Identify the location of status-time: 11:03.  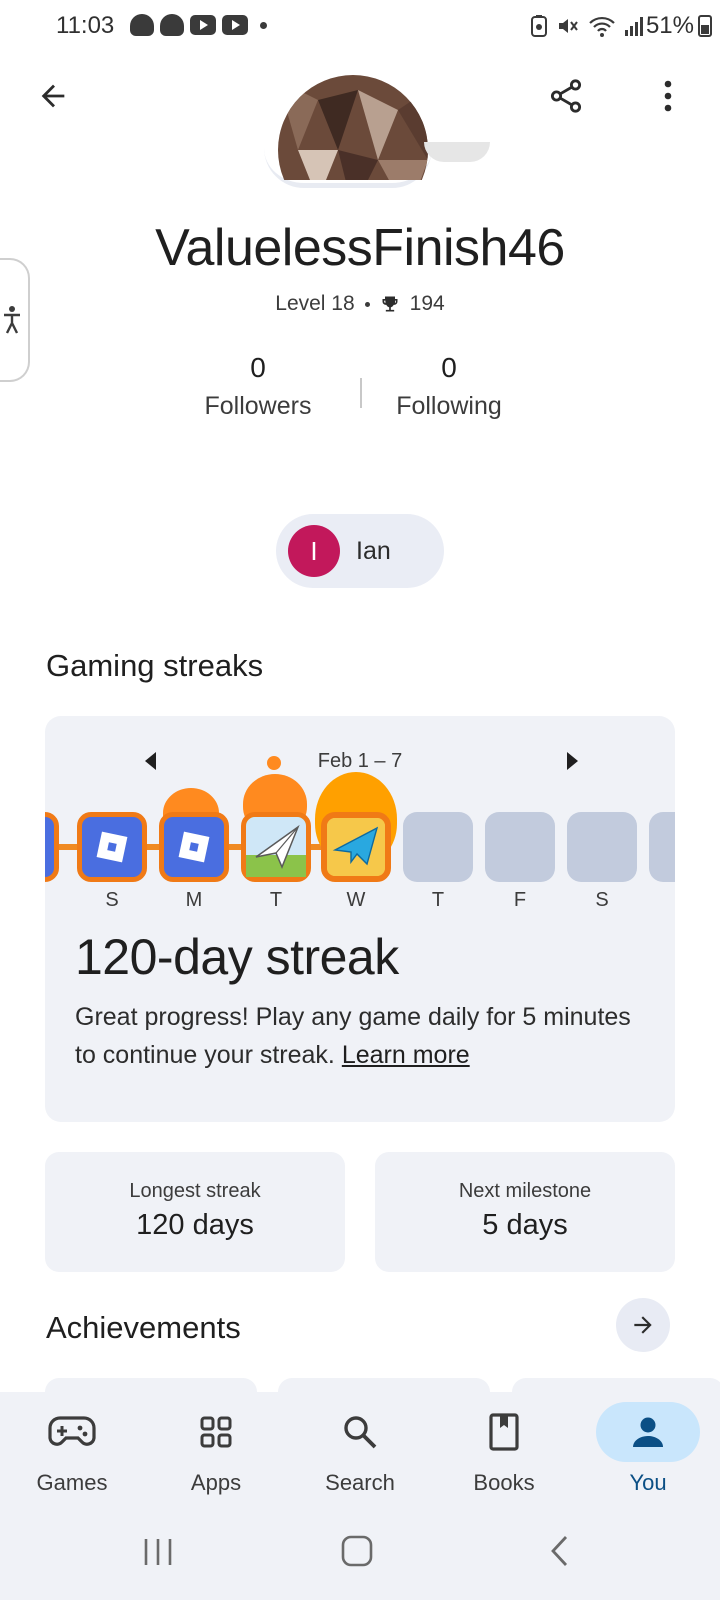
(85, 25).